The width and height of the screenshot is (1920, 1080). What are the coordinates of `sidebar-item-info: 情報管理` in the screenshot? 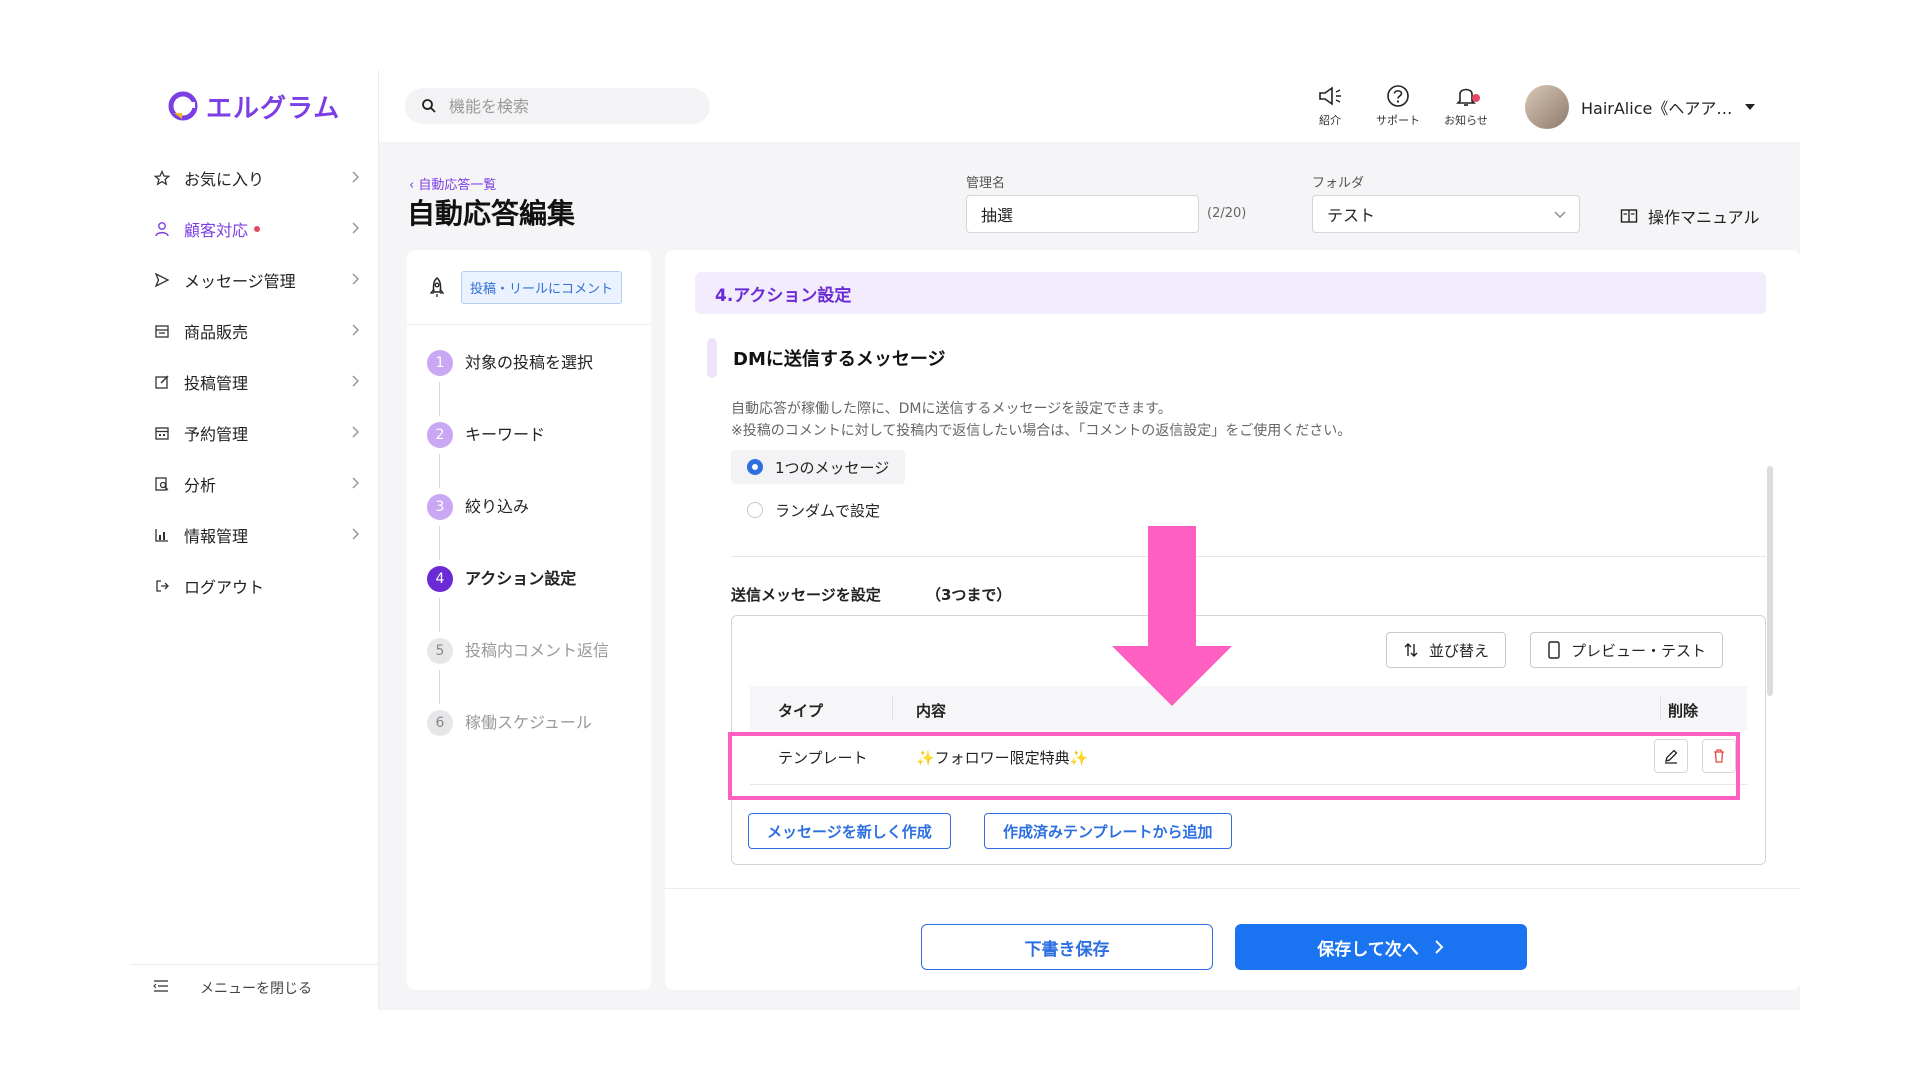 It's located at (254, 534).